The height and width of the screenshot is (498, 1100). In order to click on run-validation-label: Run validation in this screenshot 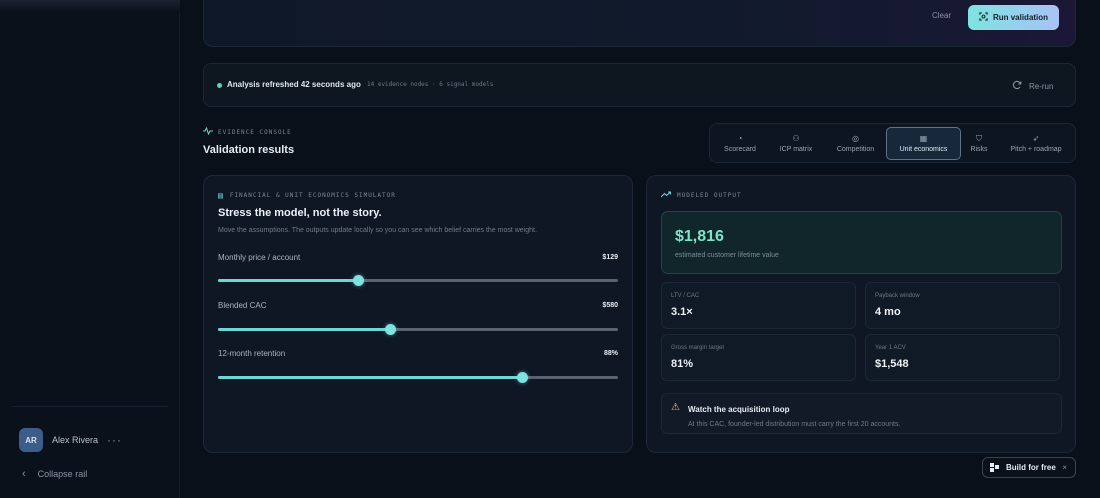, I will do `click(1020, 17)`.